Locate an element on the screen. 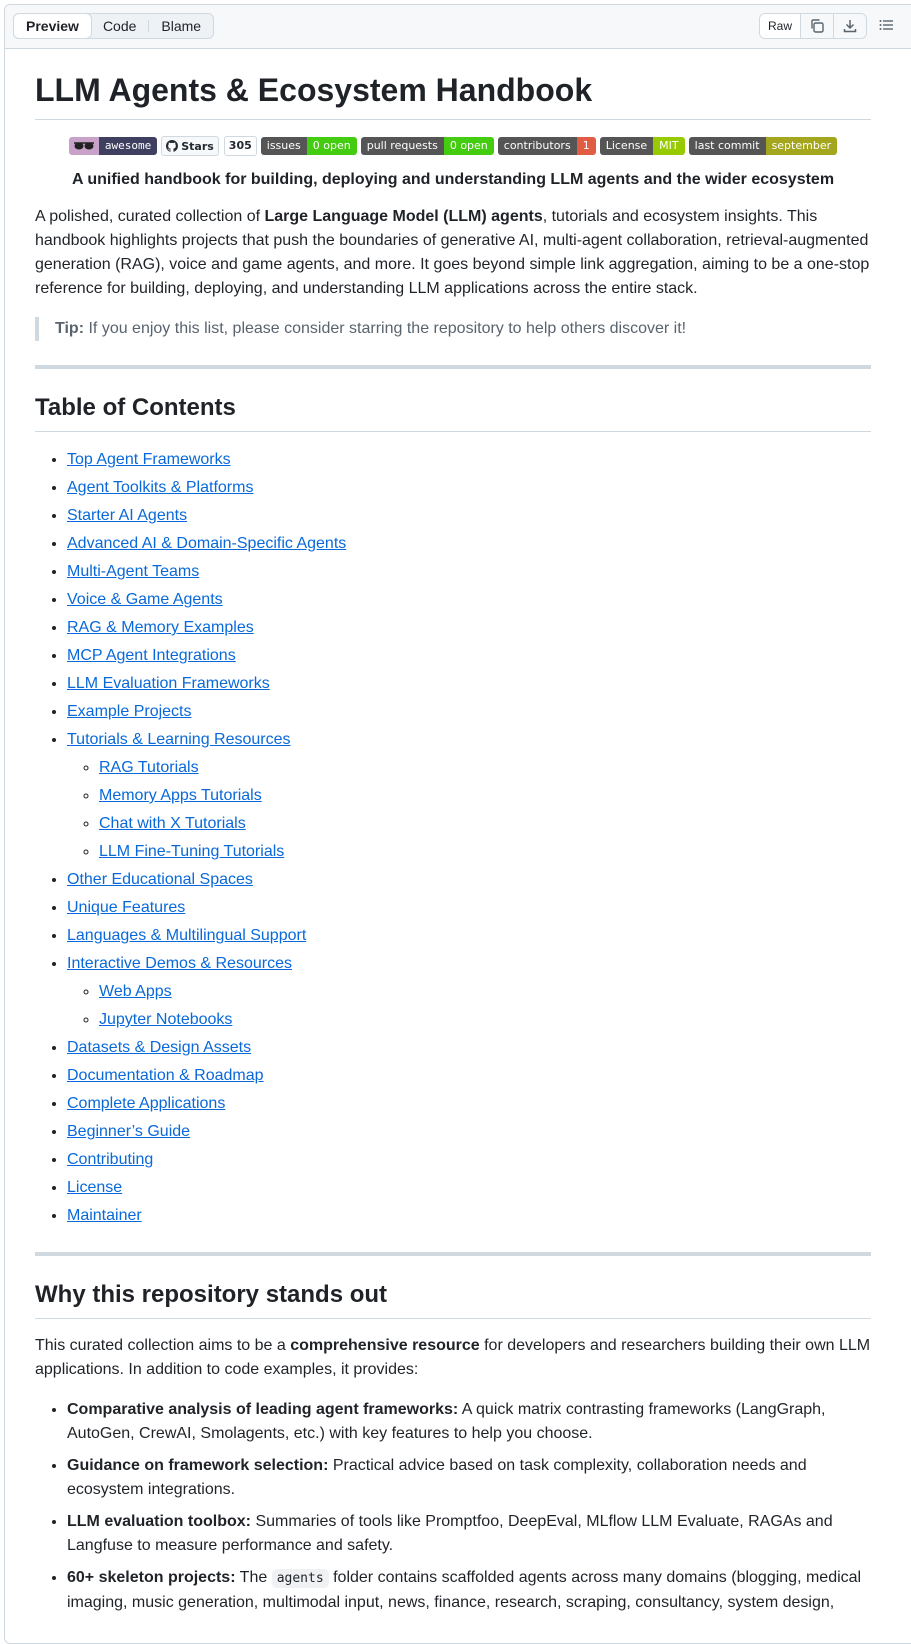  toc-link: Contributing is located at coordinates (110, 1159).